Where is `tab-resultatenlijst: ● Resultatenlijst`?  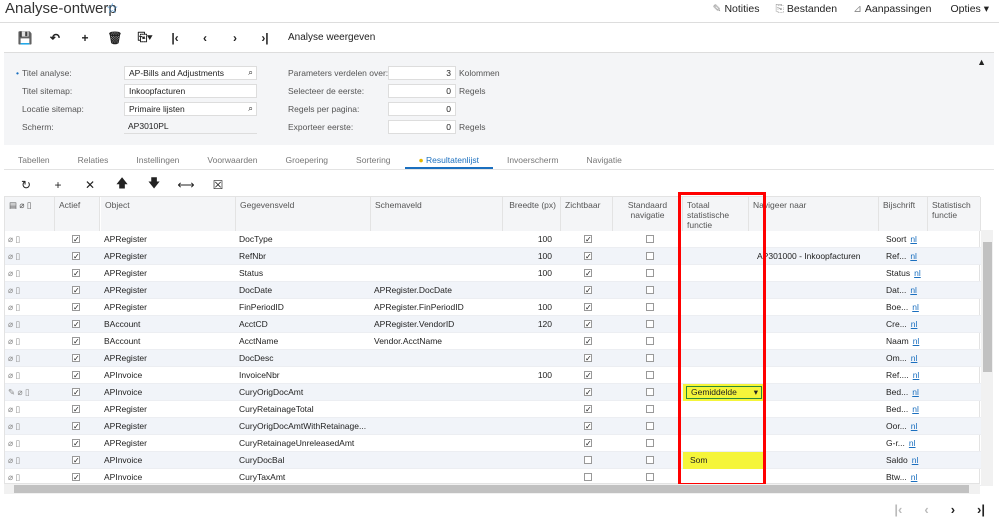
tab-resultatenlijst: ● Resultatenlijst is located at coordinates (448, 160).